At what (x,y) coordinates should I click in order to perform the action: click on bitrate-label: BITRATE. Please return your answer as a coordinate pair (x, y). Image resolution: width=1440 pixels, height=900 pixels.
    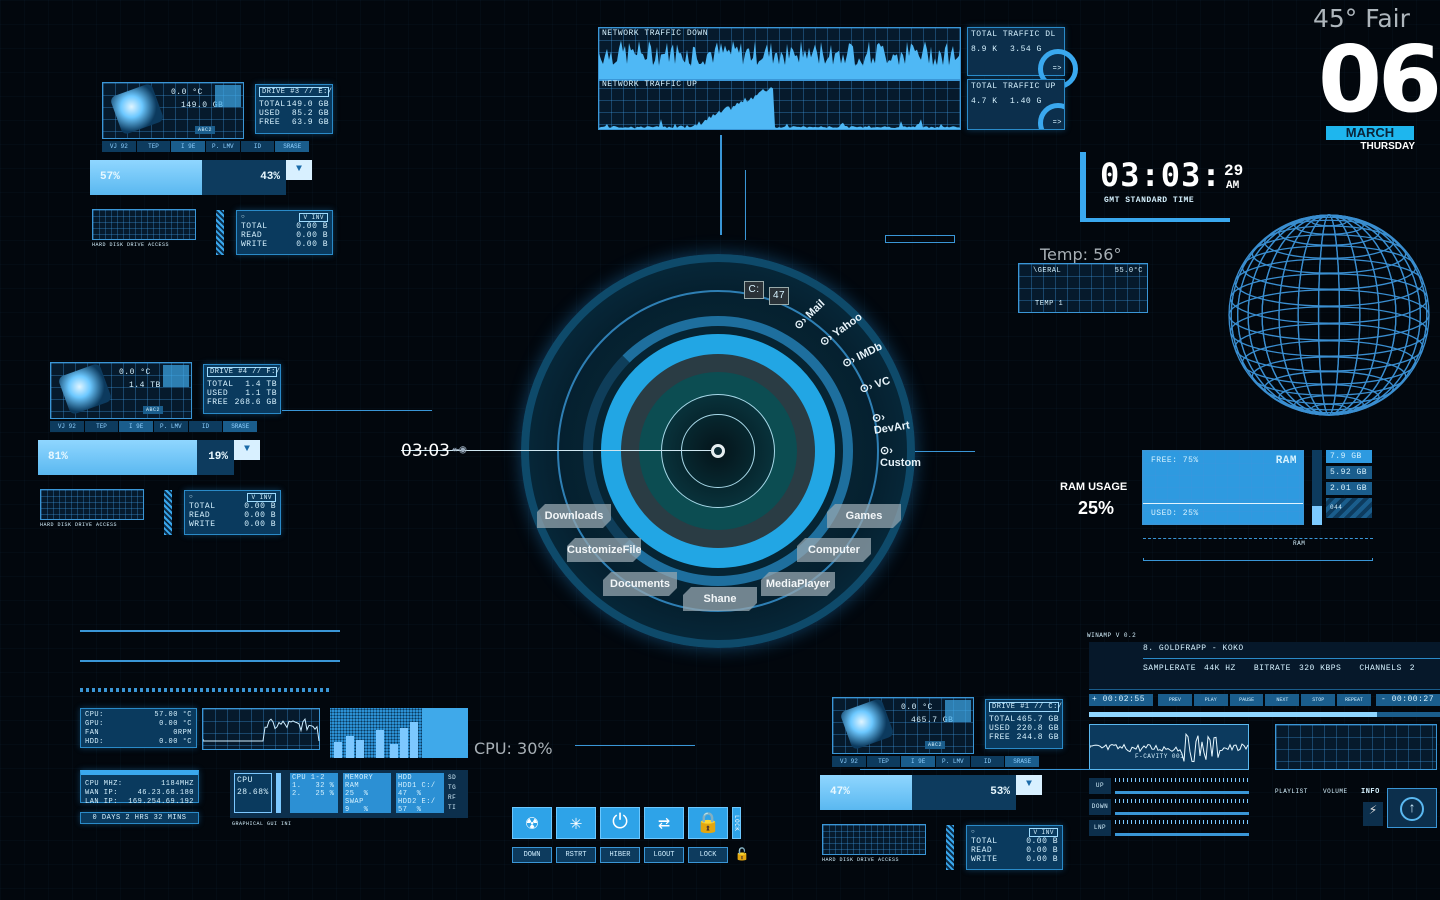
    Looking at the image, I should click on (1272, 668).